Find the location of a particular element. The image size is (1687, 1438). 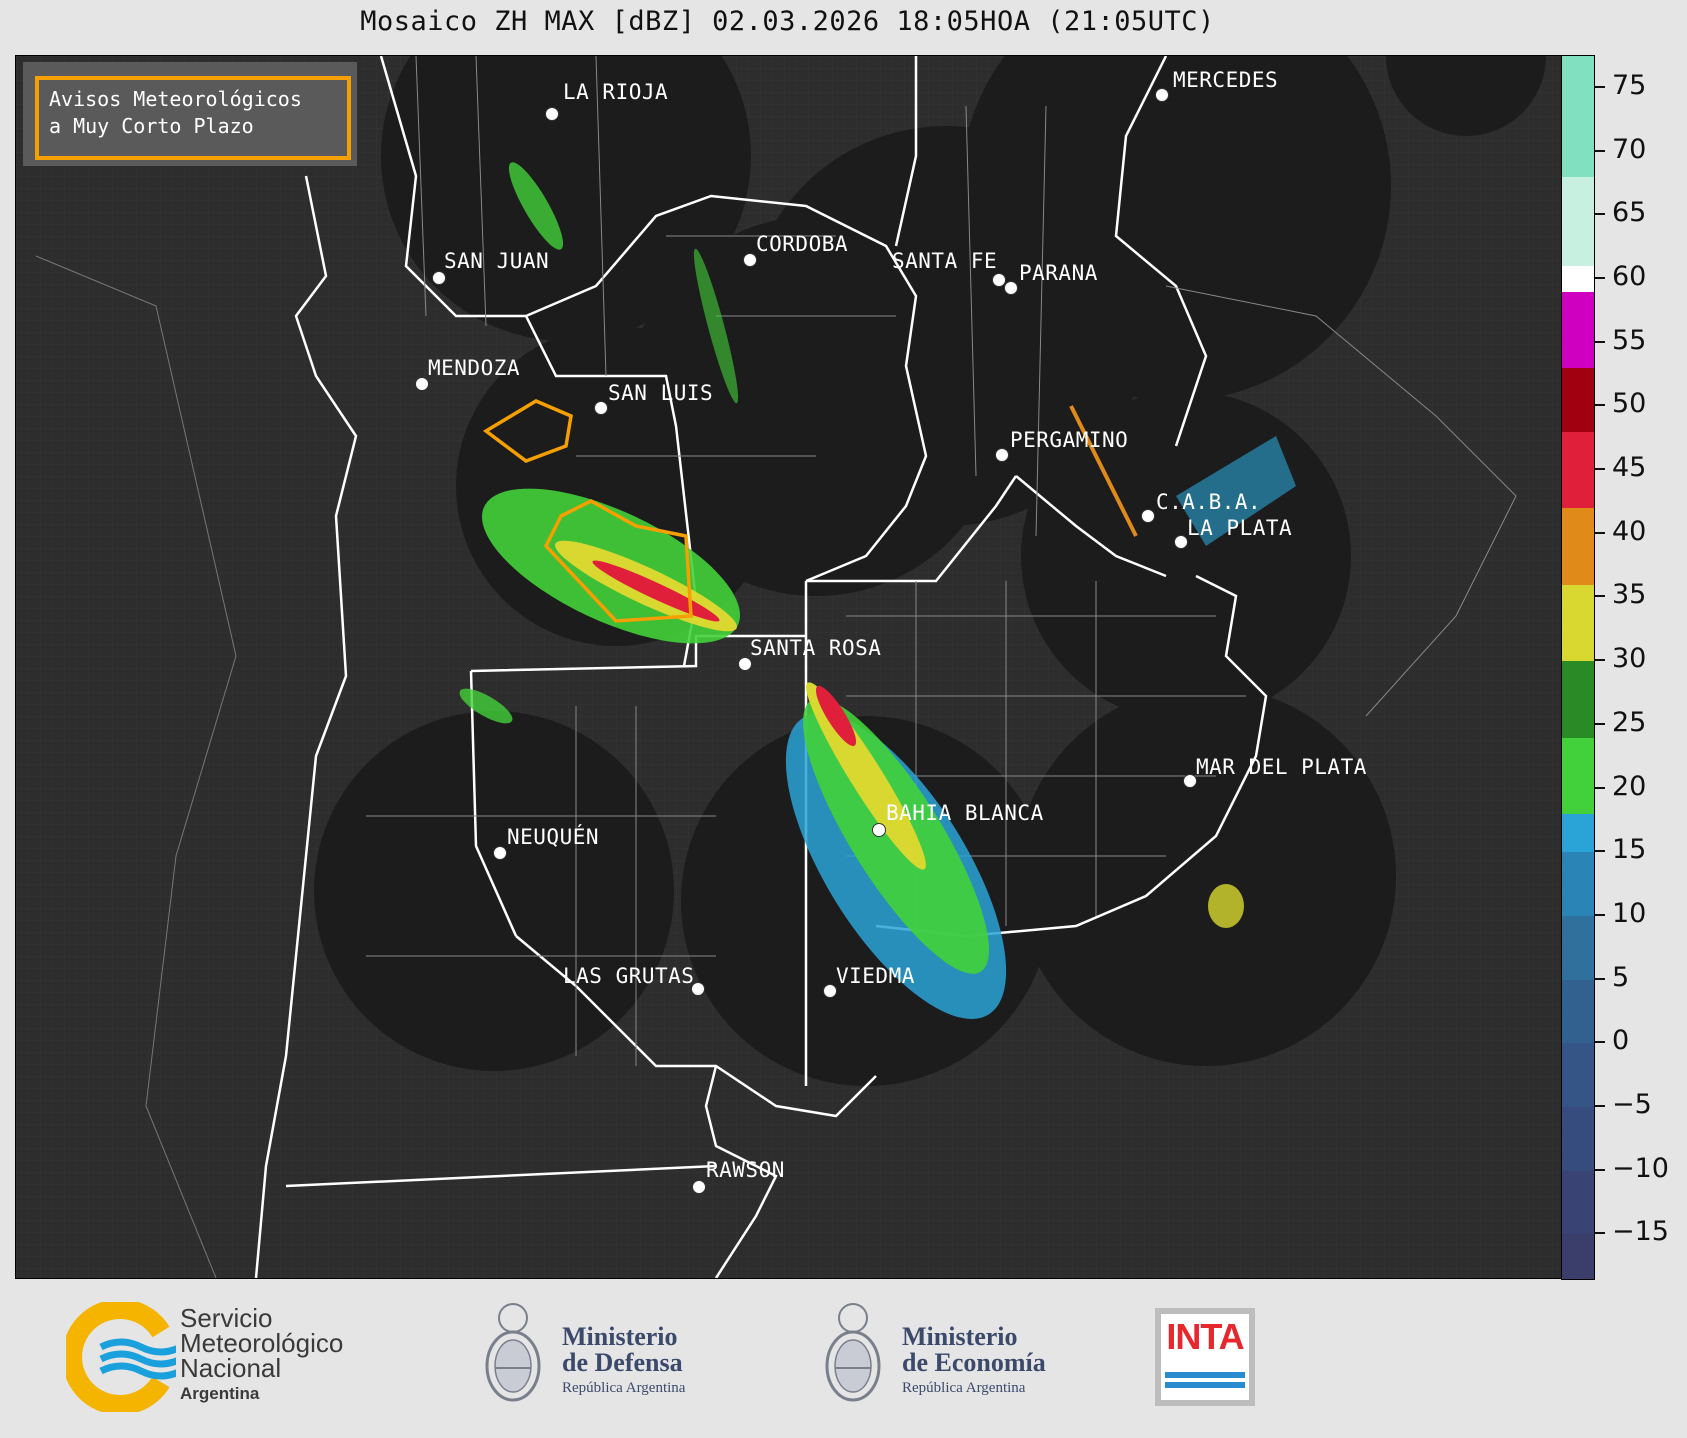

city-label: VIEDMA is located at coordinates (875, 976).